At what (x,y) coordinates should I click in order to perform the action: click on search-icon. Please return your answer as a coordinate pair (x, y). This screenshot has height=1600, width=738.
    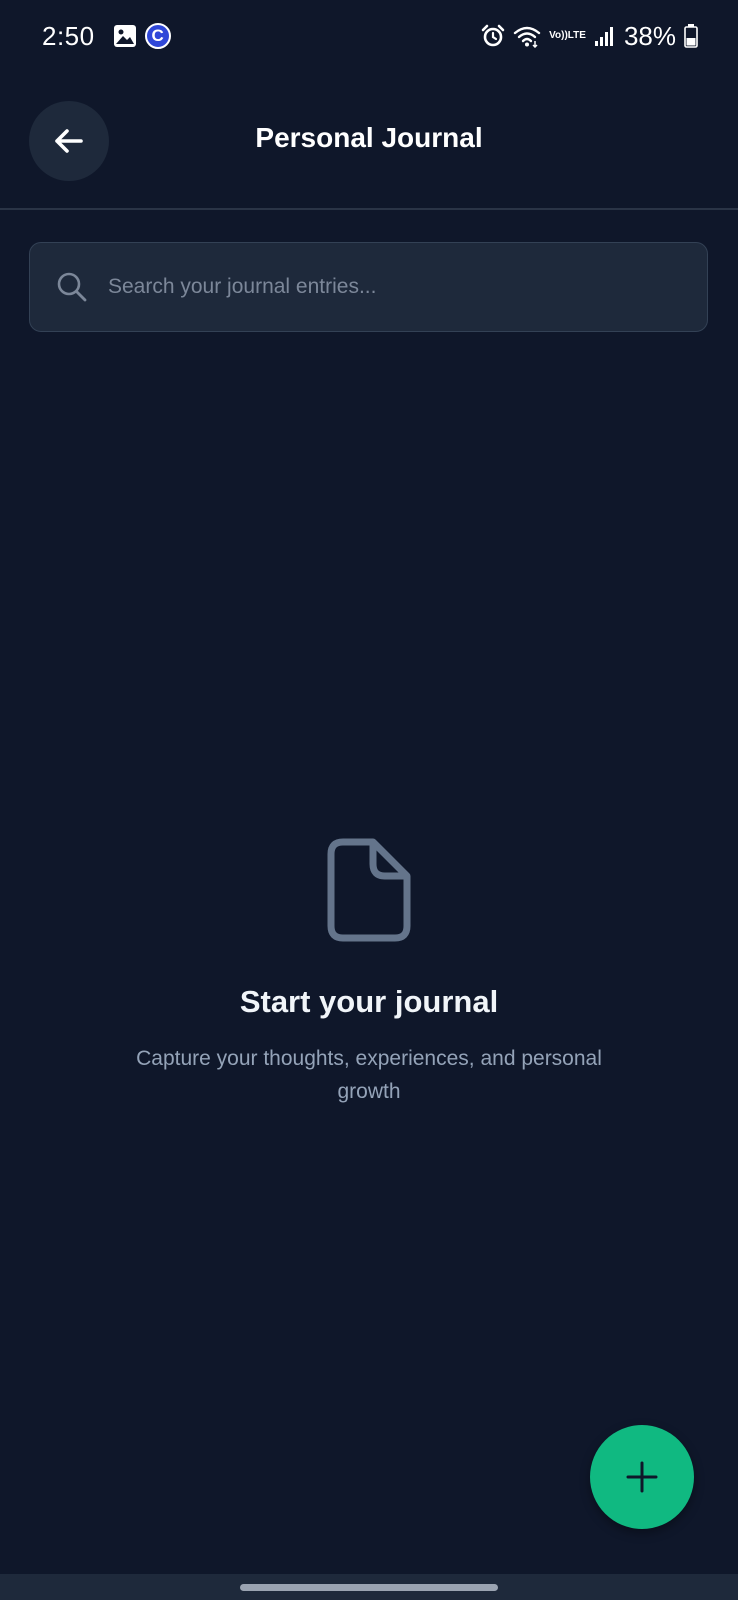
    Looking at the image, I should click on (72, 287).